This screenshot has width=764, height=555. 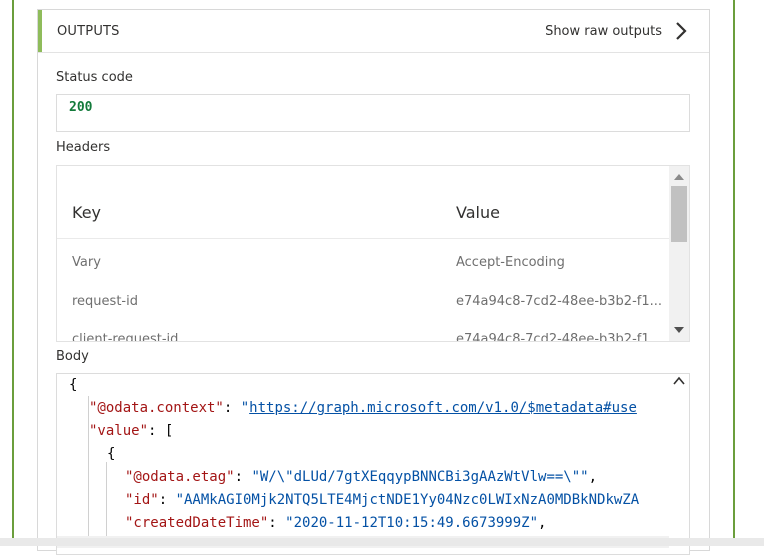 What do you see at coordinates (105, 301) in the screenshot?
I see `header-key: request-id` at bounding box center [105, 301].